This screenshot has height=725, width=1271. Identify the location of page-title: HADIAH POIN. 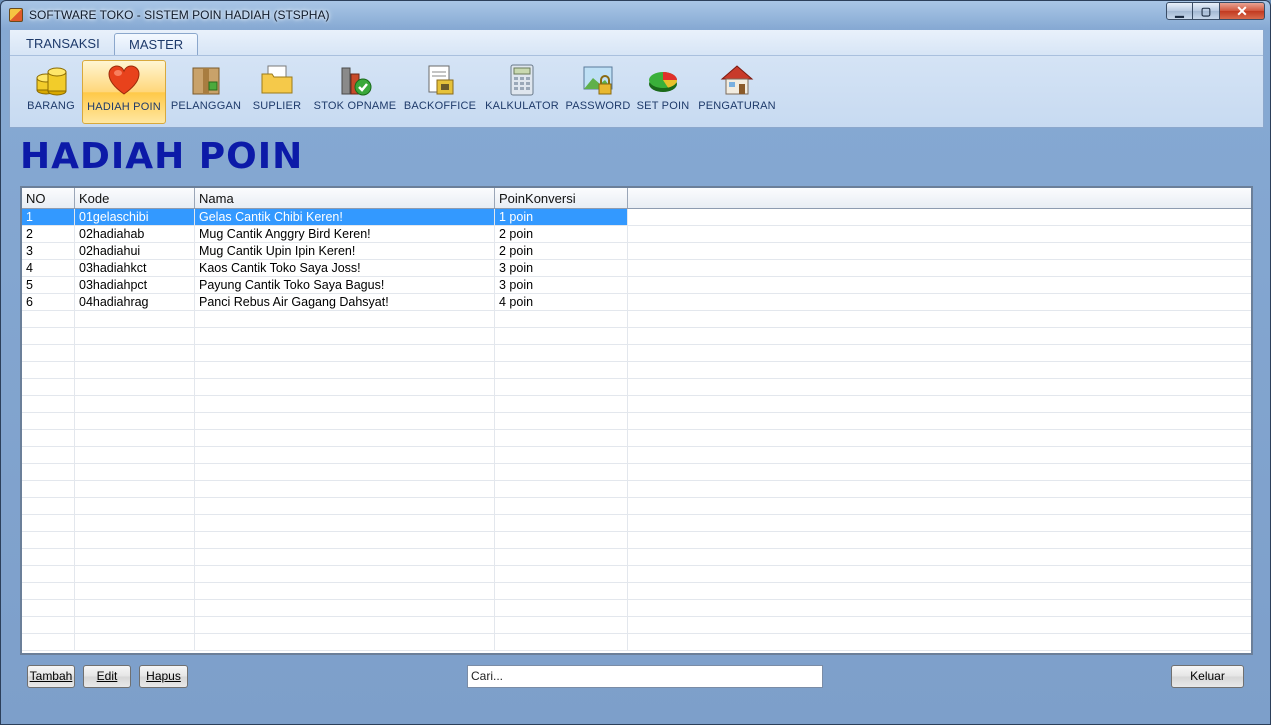
(162, 156).